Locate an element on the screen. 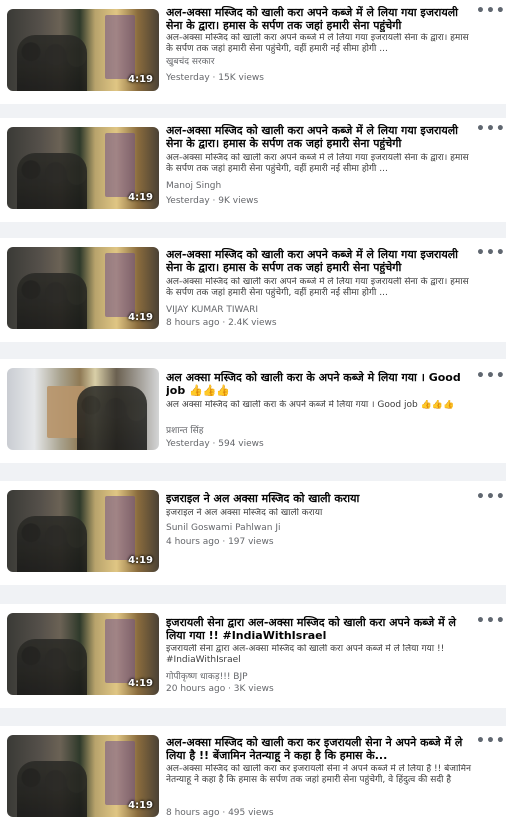  video-author: गोपीकृष्ण धाकड़!!! BJP is located at coordinates (207, 677).